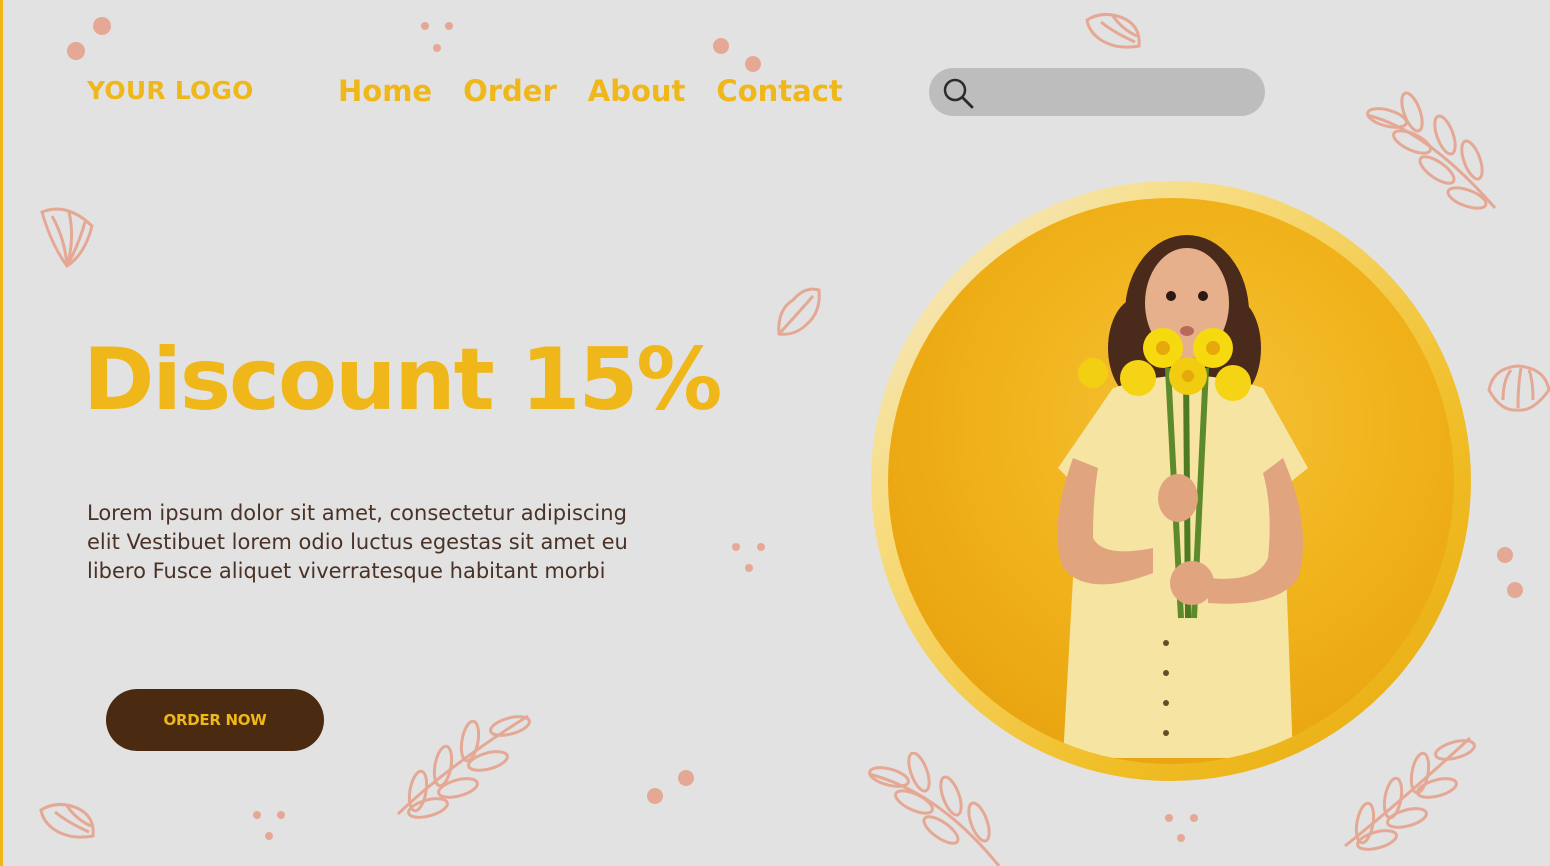  Describe the element at coordinates (958, 93) in the screenshot. I see `search-icon` at that location.